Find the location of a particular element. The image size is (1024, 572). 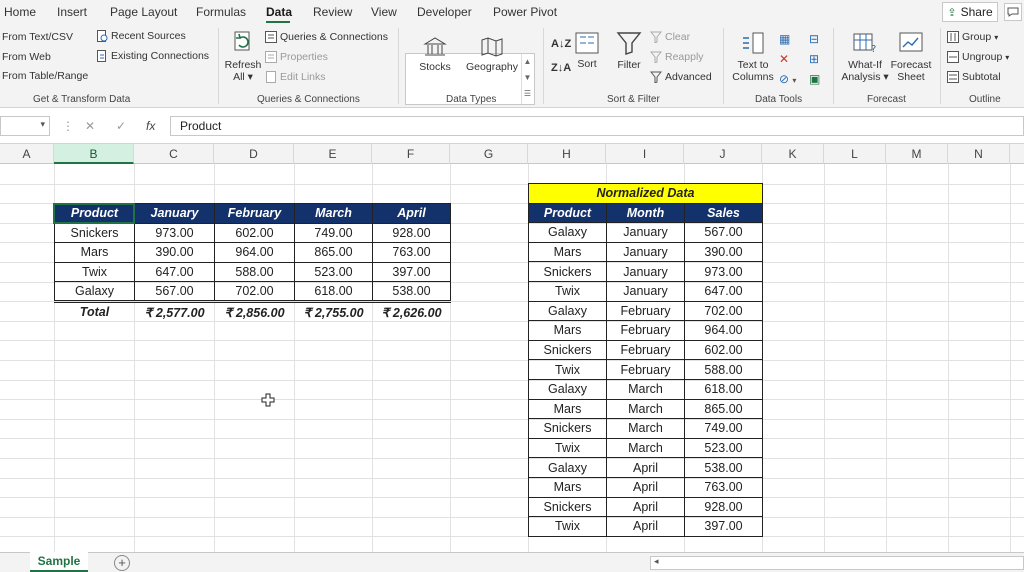

advanced-filter-button: Advanced is located at coordinates (681, 77).